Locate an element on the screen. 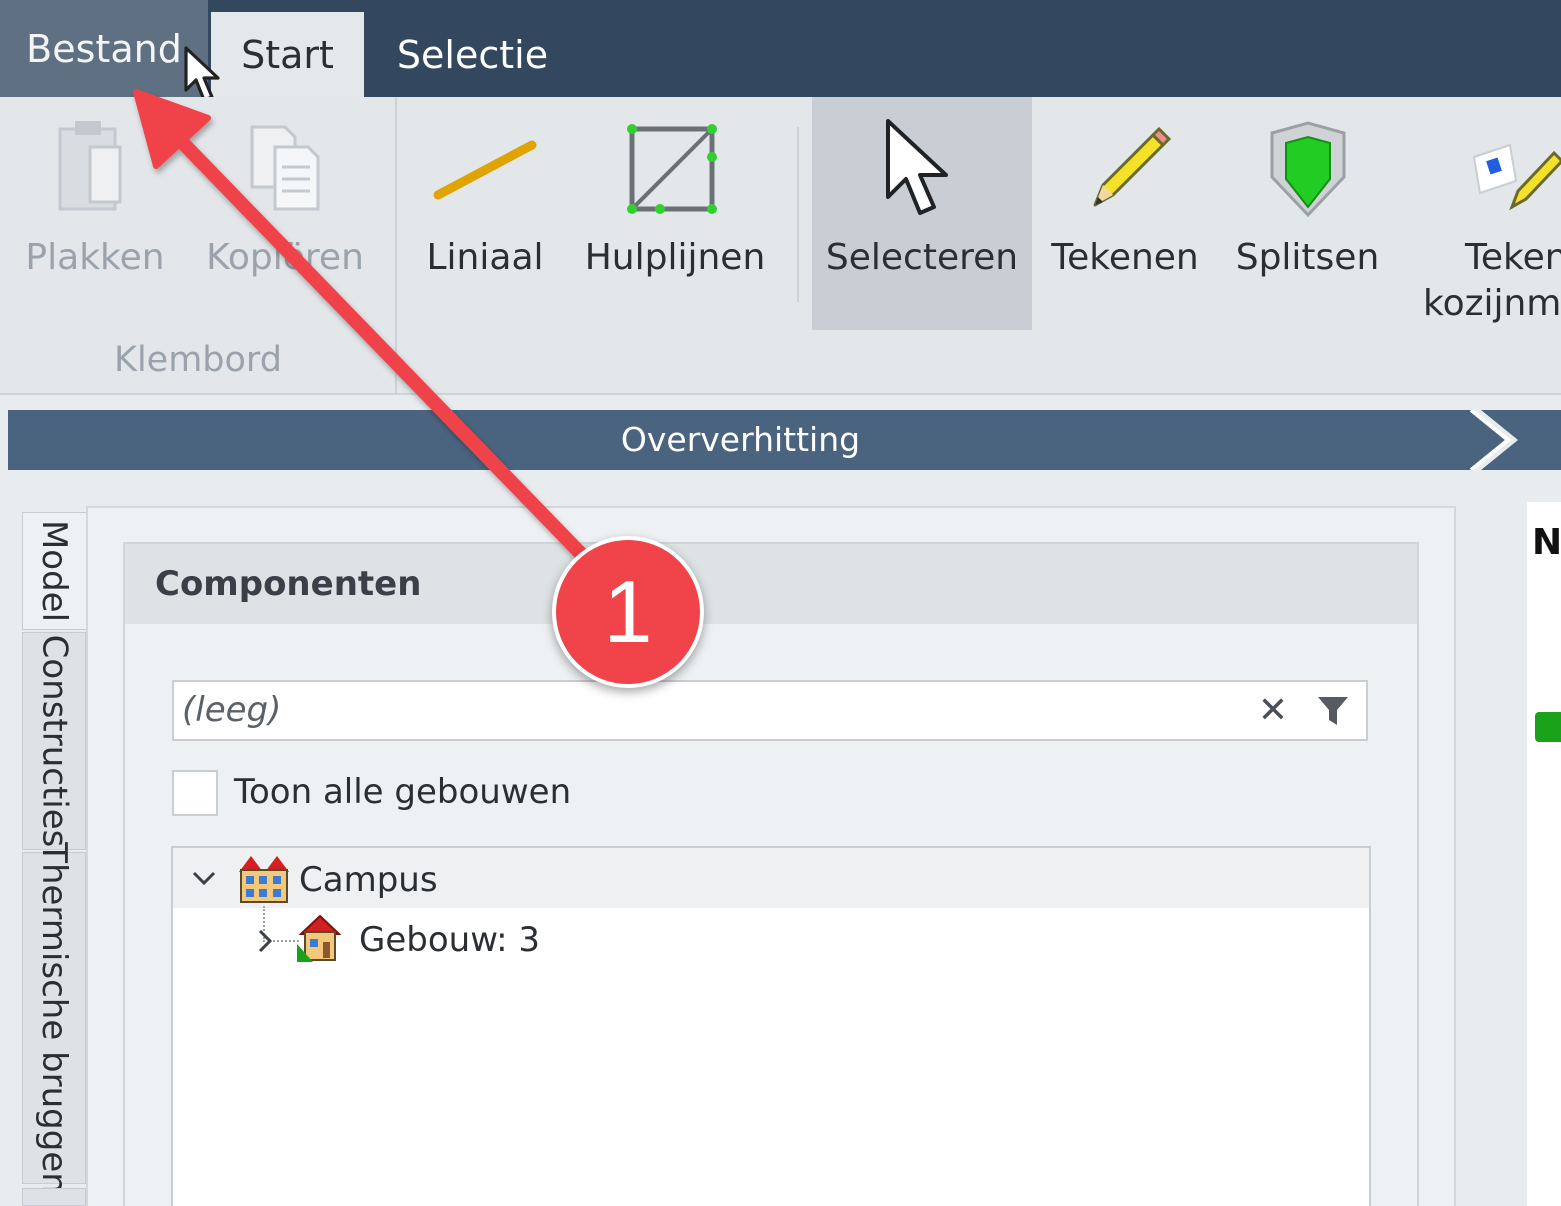 The width and height of the screenshot is (1561, 1206). paste-button: Plakken is located at coordinates (95, 213).